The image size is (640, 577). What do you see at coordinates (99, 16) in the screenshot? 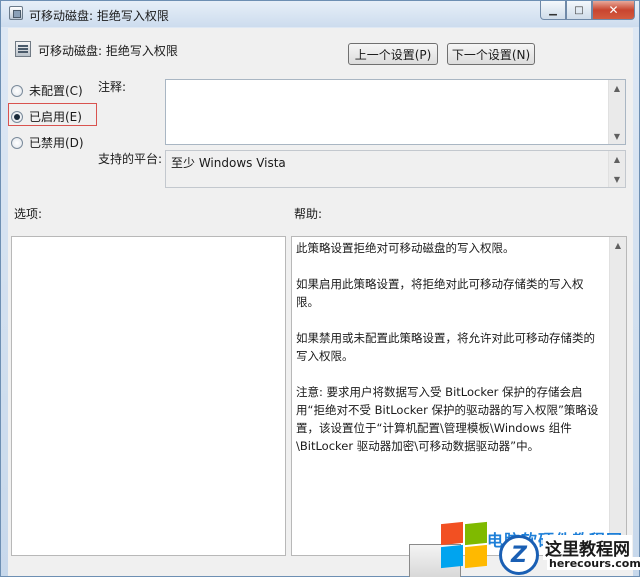
I see `window-title: 可移动磁盘: 拒绝写入权限` at bounding box center [99, 16].